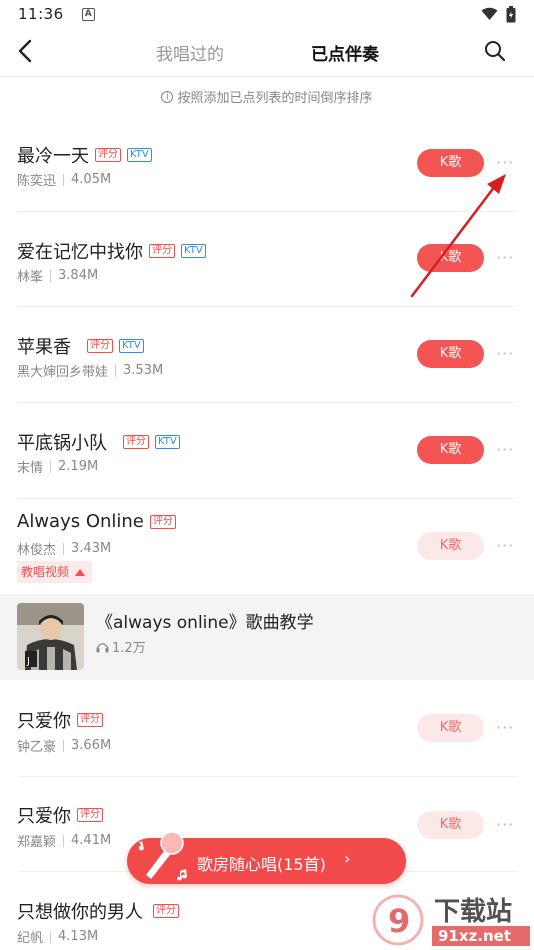 Image resolution: width=534 pixels, height=950 pixels. What do you see at coordinates (347, 858) in the screenshot?
I see `chevron-right-icon: ›` at bounding box center [347, 858].